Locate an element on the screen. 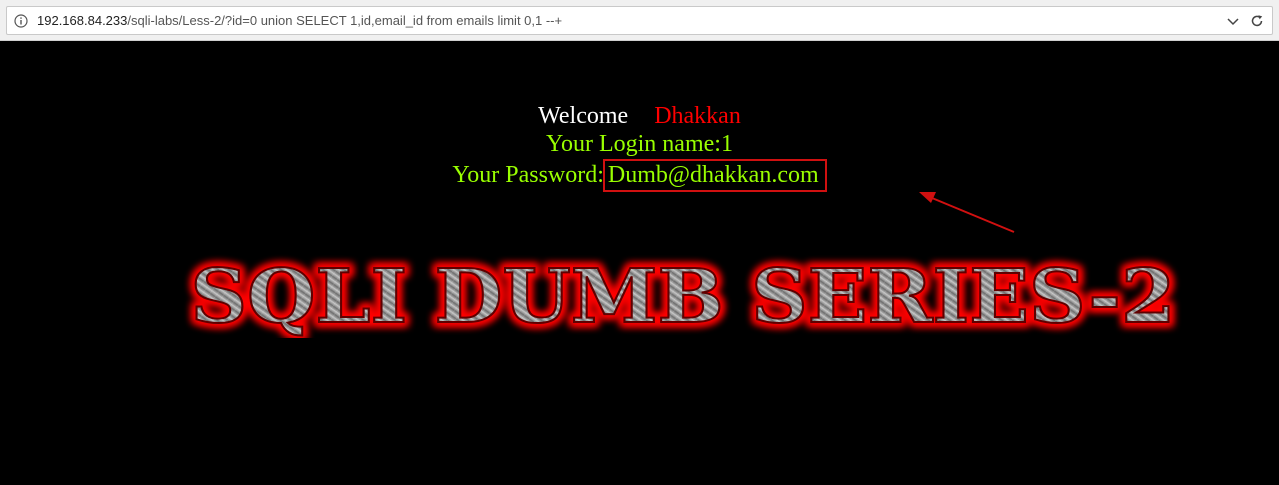  login-name-line: Your Login name:1 is located at coordinates (639, 144).